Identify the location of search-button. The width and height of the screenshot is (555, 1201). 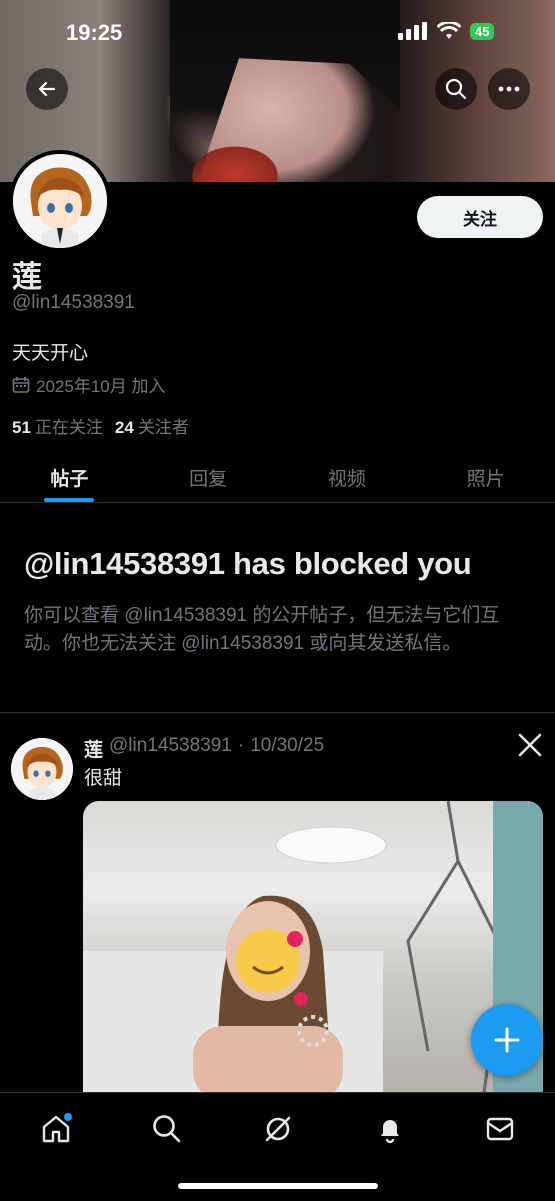
(456, 89).